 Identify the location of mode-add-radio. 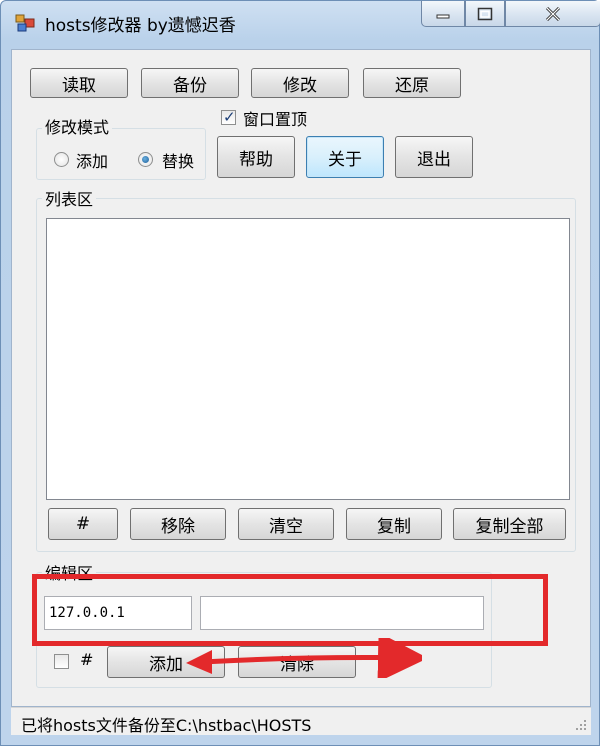
(61, 159).